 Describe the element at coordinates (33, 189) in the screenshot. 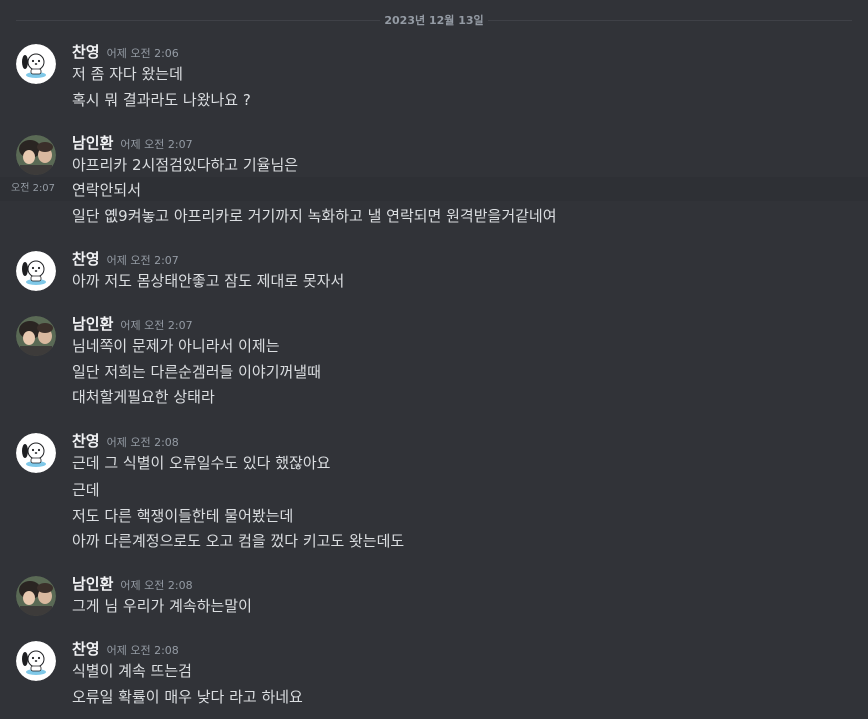

I see `hover-timestamp: 오전 2:07` at that location.